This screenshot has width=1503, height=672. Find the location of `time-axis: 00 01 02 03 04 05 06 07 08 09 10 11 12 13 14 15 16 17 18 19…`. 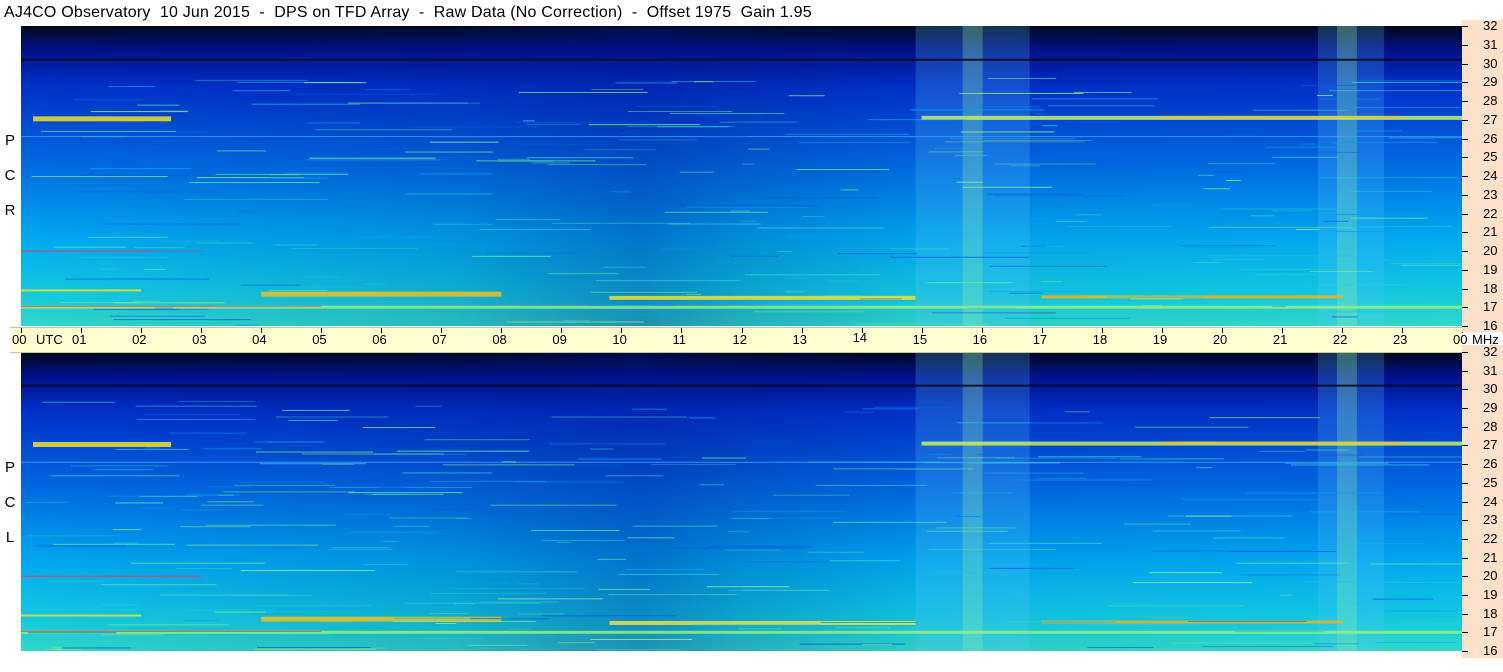

time-axis: 00 01 02 03 04 05 06 07 08 09 10 11 12 13 14 15 16 17 18 19… is located at coordinates (754, 340).